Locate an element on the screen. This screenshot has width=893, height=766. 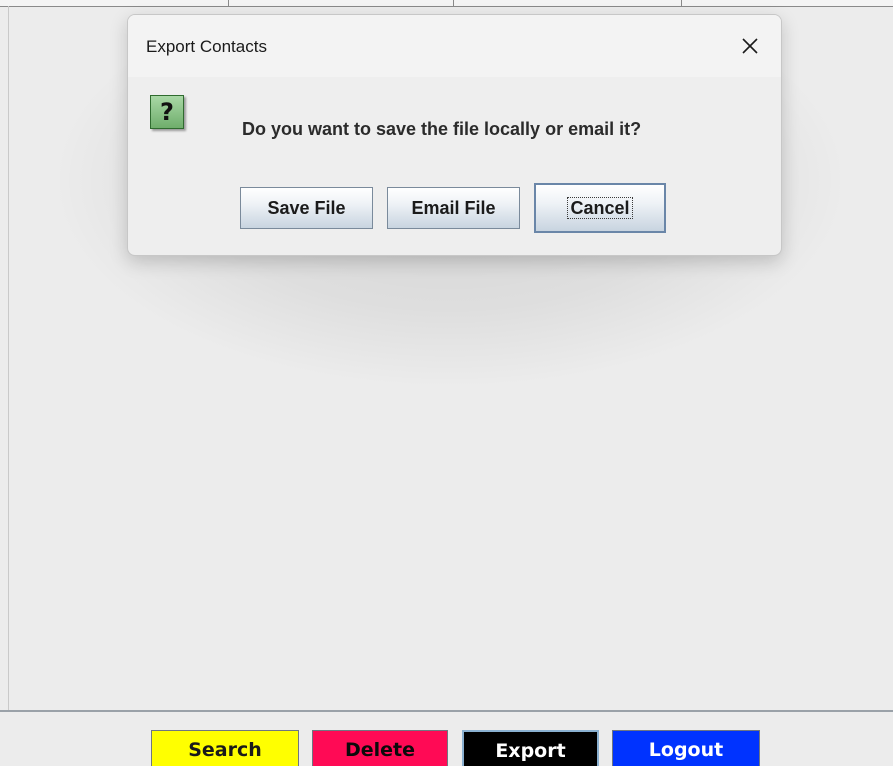
dialog-titlebar: Export Contacts is located at coordinates (454, 46).